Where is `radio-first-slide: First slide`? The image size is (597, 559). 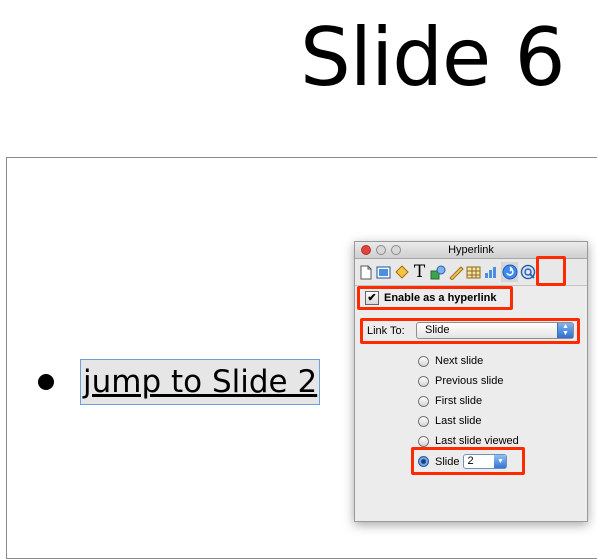
radio-first-slide: First slide is located at coordinates (450, 401).